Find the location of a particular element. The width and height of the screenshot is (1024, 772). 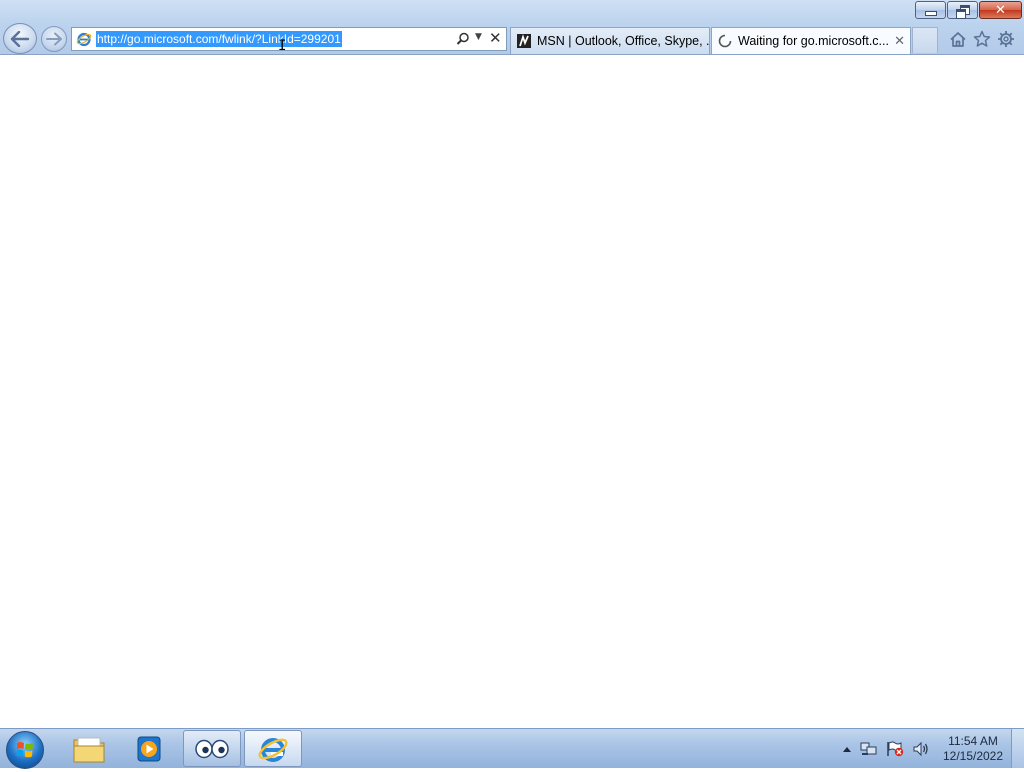

favorites-star-icon is located at coordinates (982, 39).